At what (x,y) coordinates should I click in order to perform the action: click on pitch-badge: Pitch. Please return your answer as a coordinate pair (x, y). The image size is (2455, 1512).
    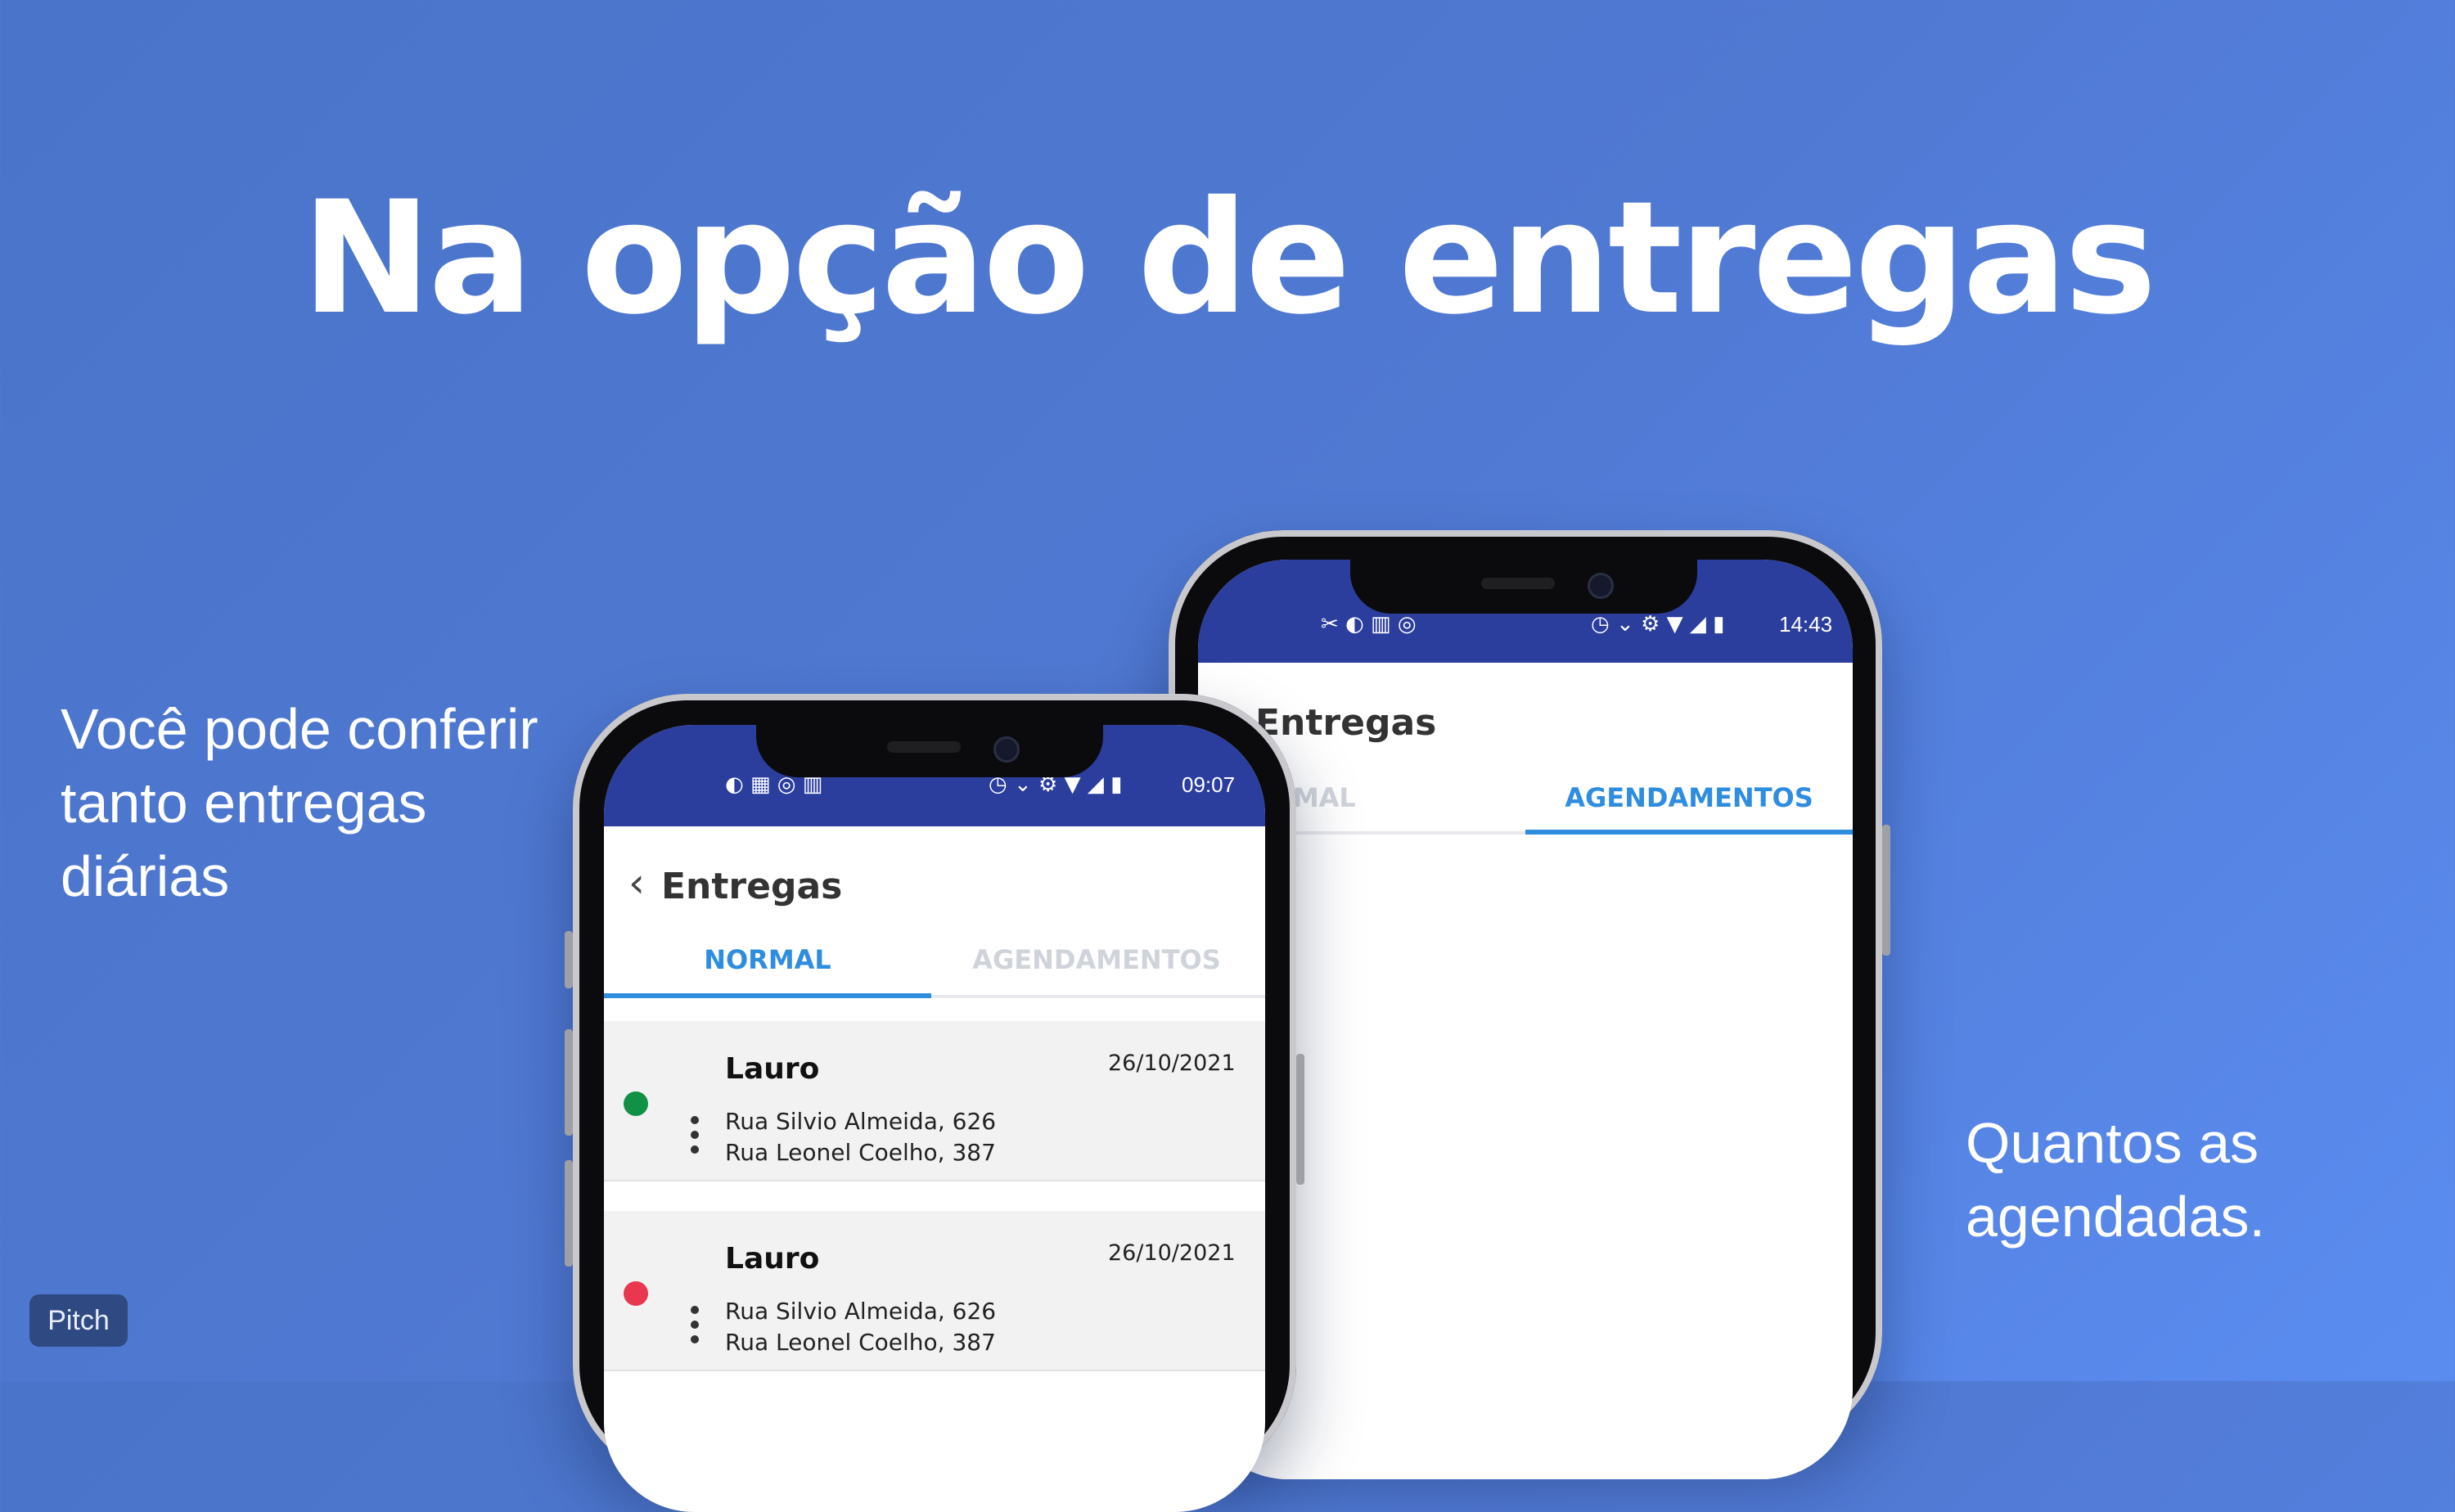
    Looking at the image, I should click on (79, 1321).